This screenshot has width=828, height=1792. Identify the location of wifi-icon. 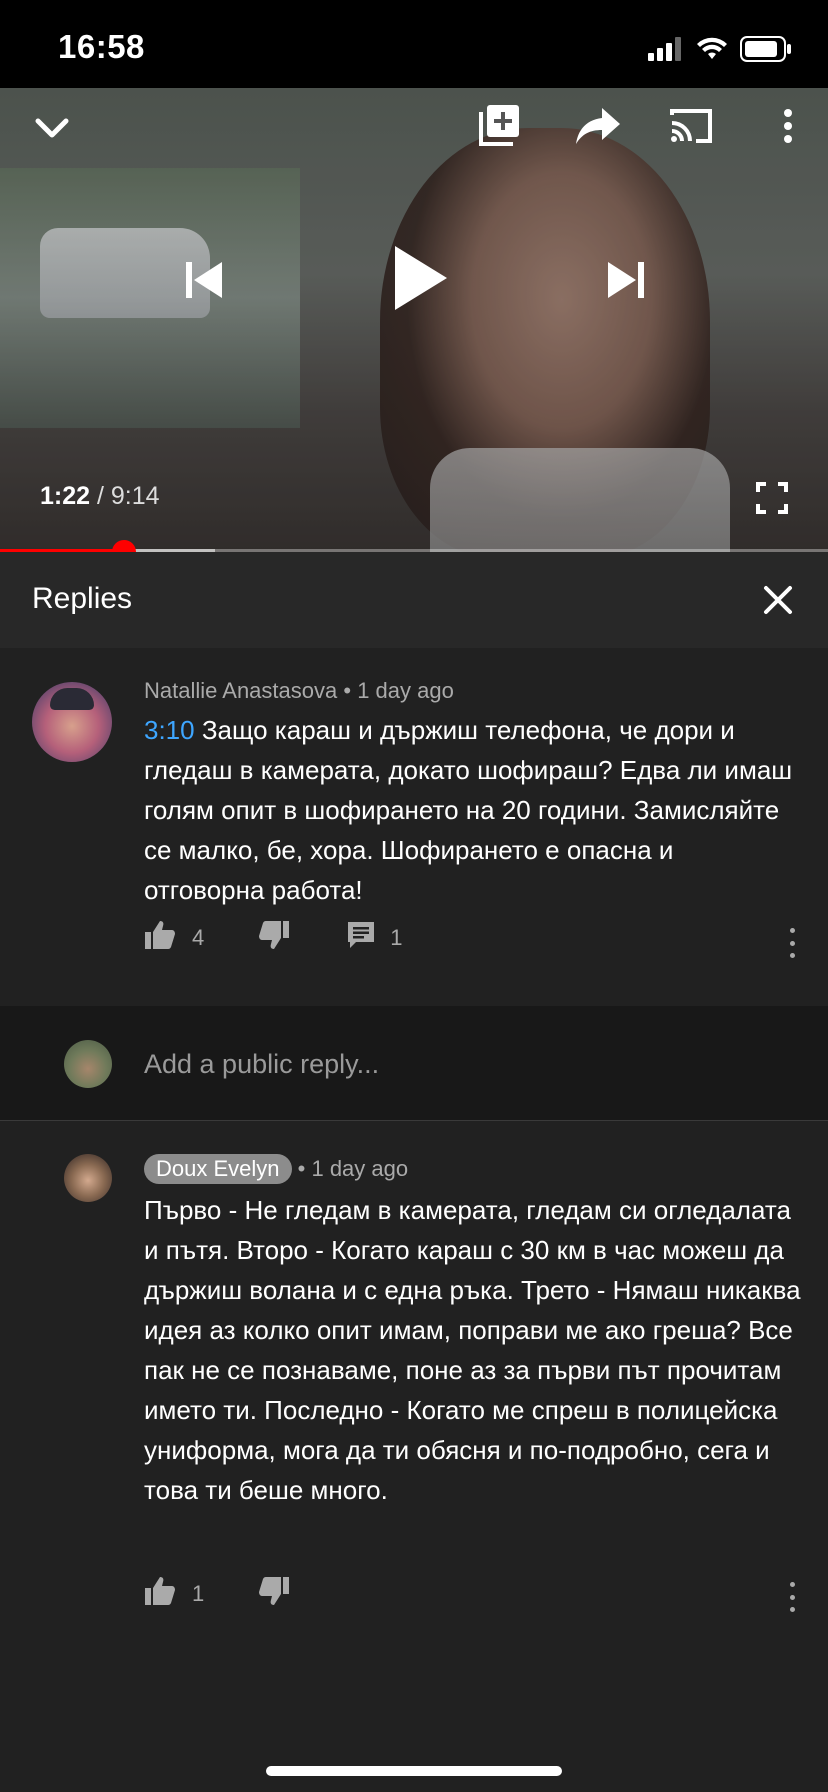
(712, 51).